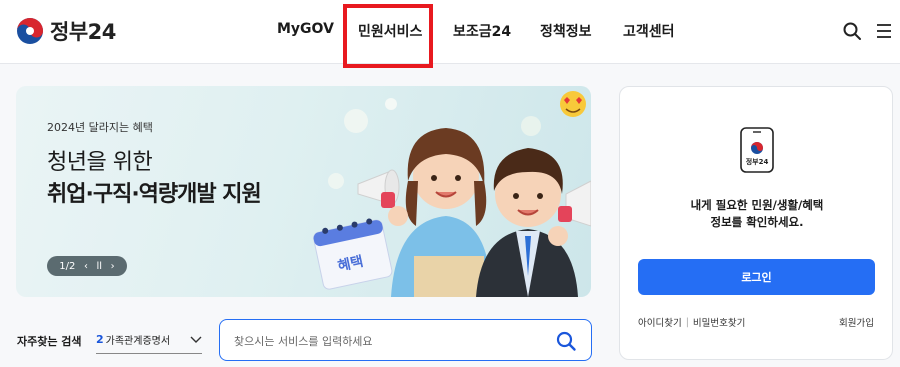 Image resolution: width=900 pixels, height=367 pixels. I want to click on login-message-line2: 정보를 확인하세요., so click(757, 222).